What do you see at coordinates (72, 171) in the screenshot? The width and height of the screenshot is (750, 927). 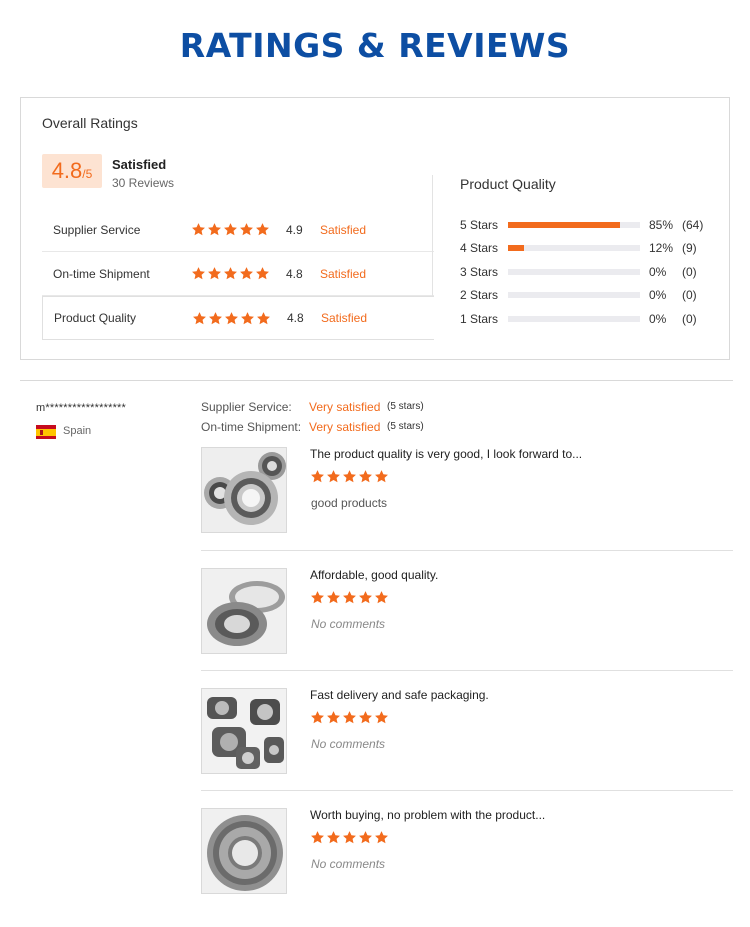 I see `score-badge: 4.8 /5` at bounding box center [72, 171].